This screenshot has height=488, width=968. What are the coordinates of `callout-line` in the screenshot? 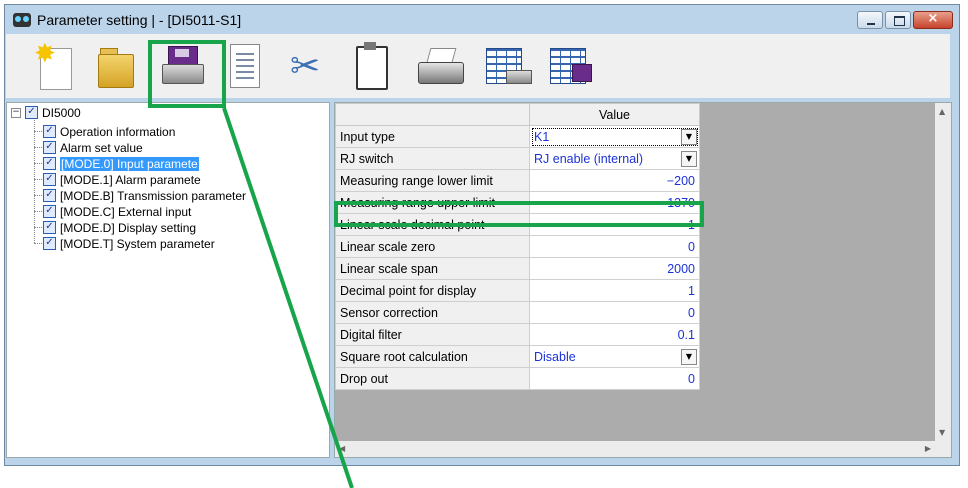 It's located at (288, 297).